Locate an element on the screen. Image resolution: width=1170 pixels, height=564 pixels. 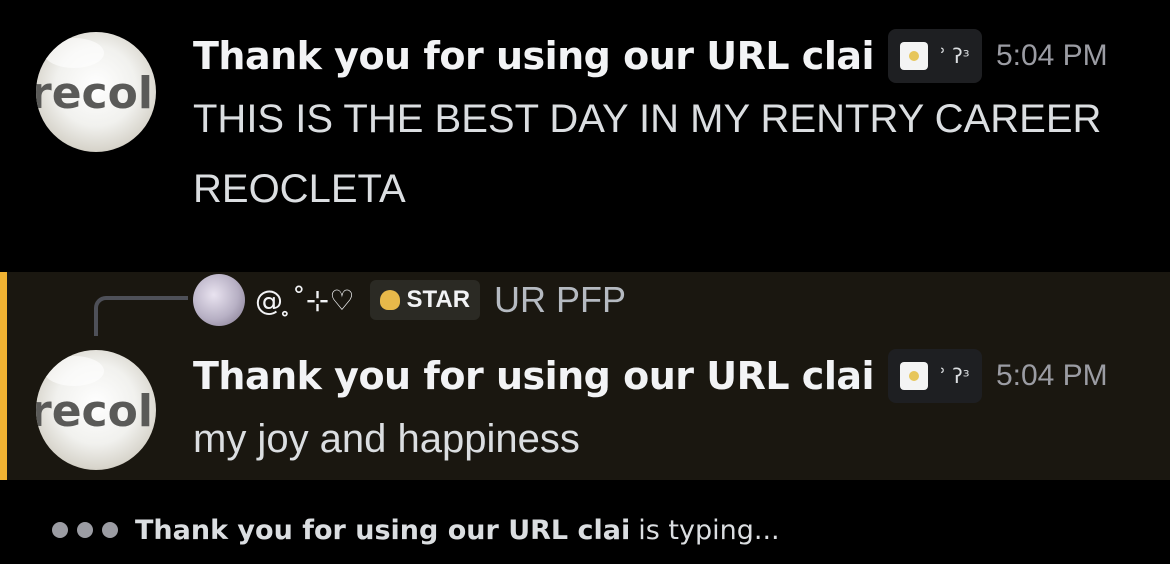
reply-badge-label: STAR is located at coordinates (438, 299).